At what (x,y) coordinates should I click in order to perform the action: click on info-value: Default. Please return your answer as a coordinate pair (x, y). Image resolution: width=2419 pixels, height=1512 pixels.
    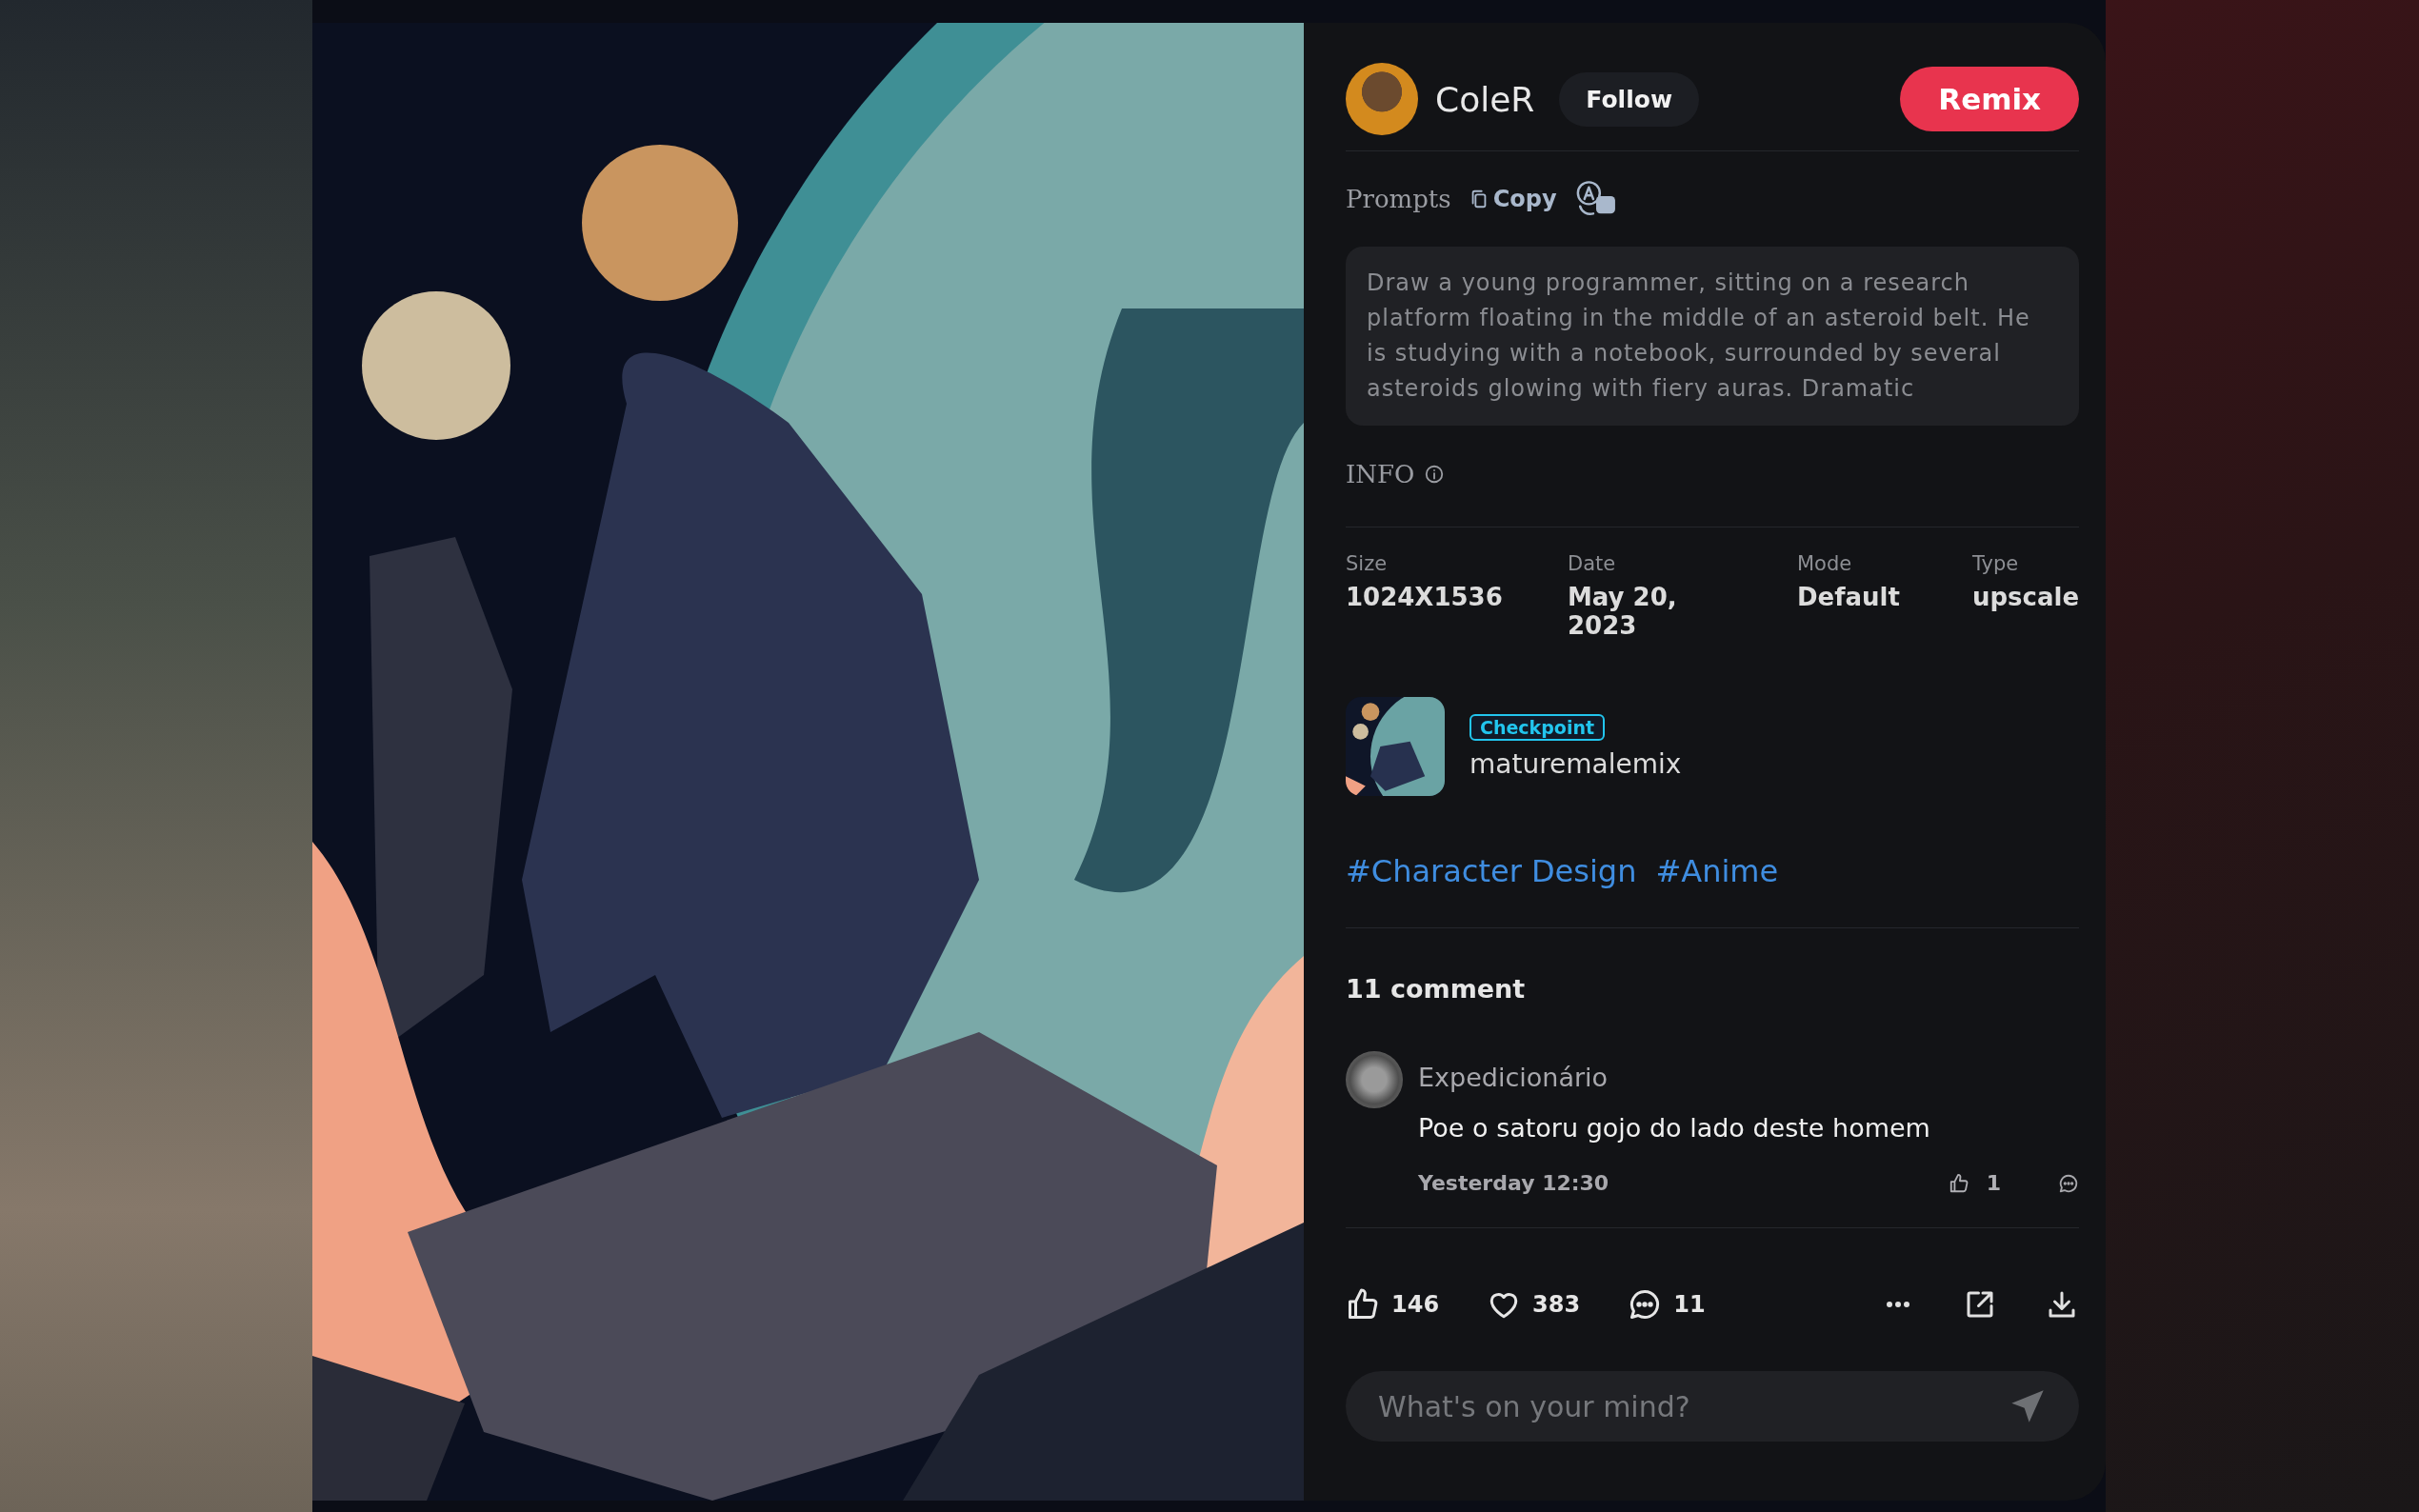
    Looking at the image, I should click on (1848, 597).